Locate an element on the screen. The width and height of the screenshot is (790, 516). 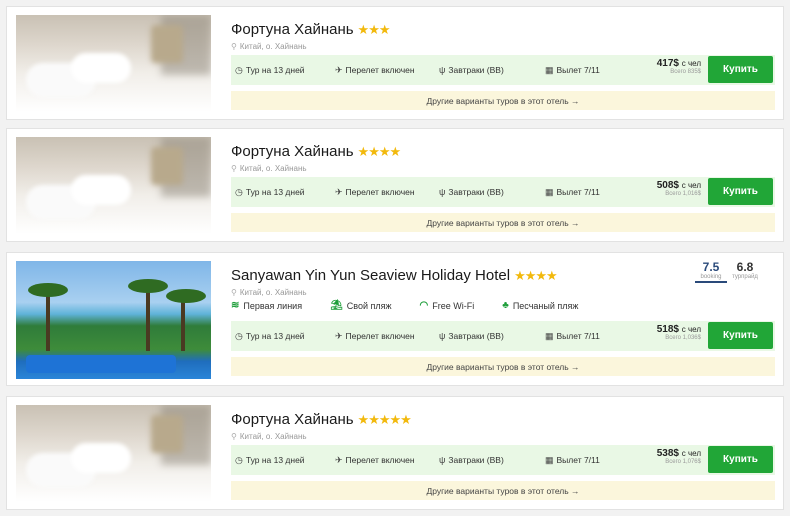
price-per-person: 417$ is located at coordinates (667, 63).